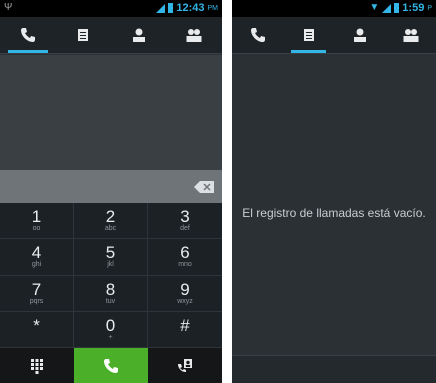 This screenshot has height=383, width=436. I want to click on contact-card-icon, so click(185, 365).